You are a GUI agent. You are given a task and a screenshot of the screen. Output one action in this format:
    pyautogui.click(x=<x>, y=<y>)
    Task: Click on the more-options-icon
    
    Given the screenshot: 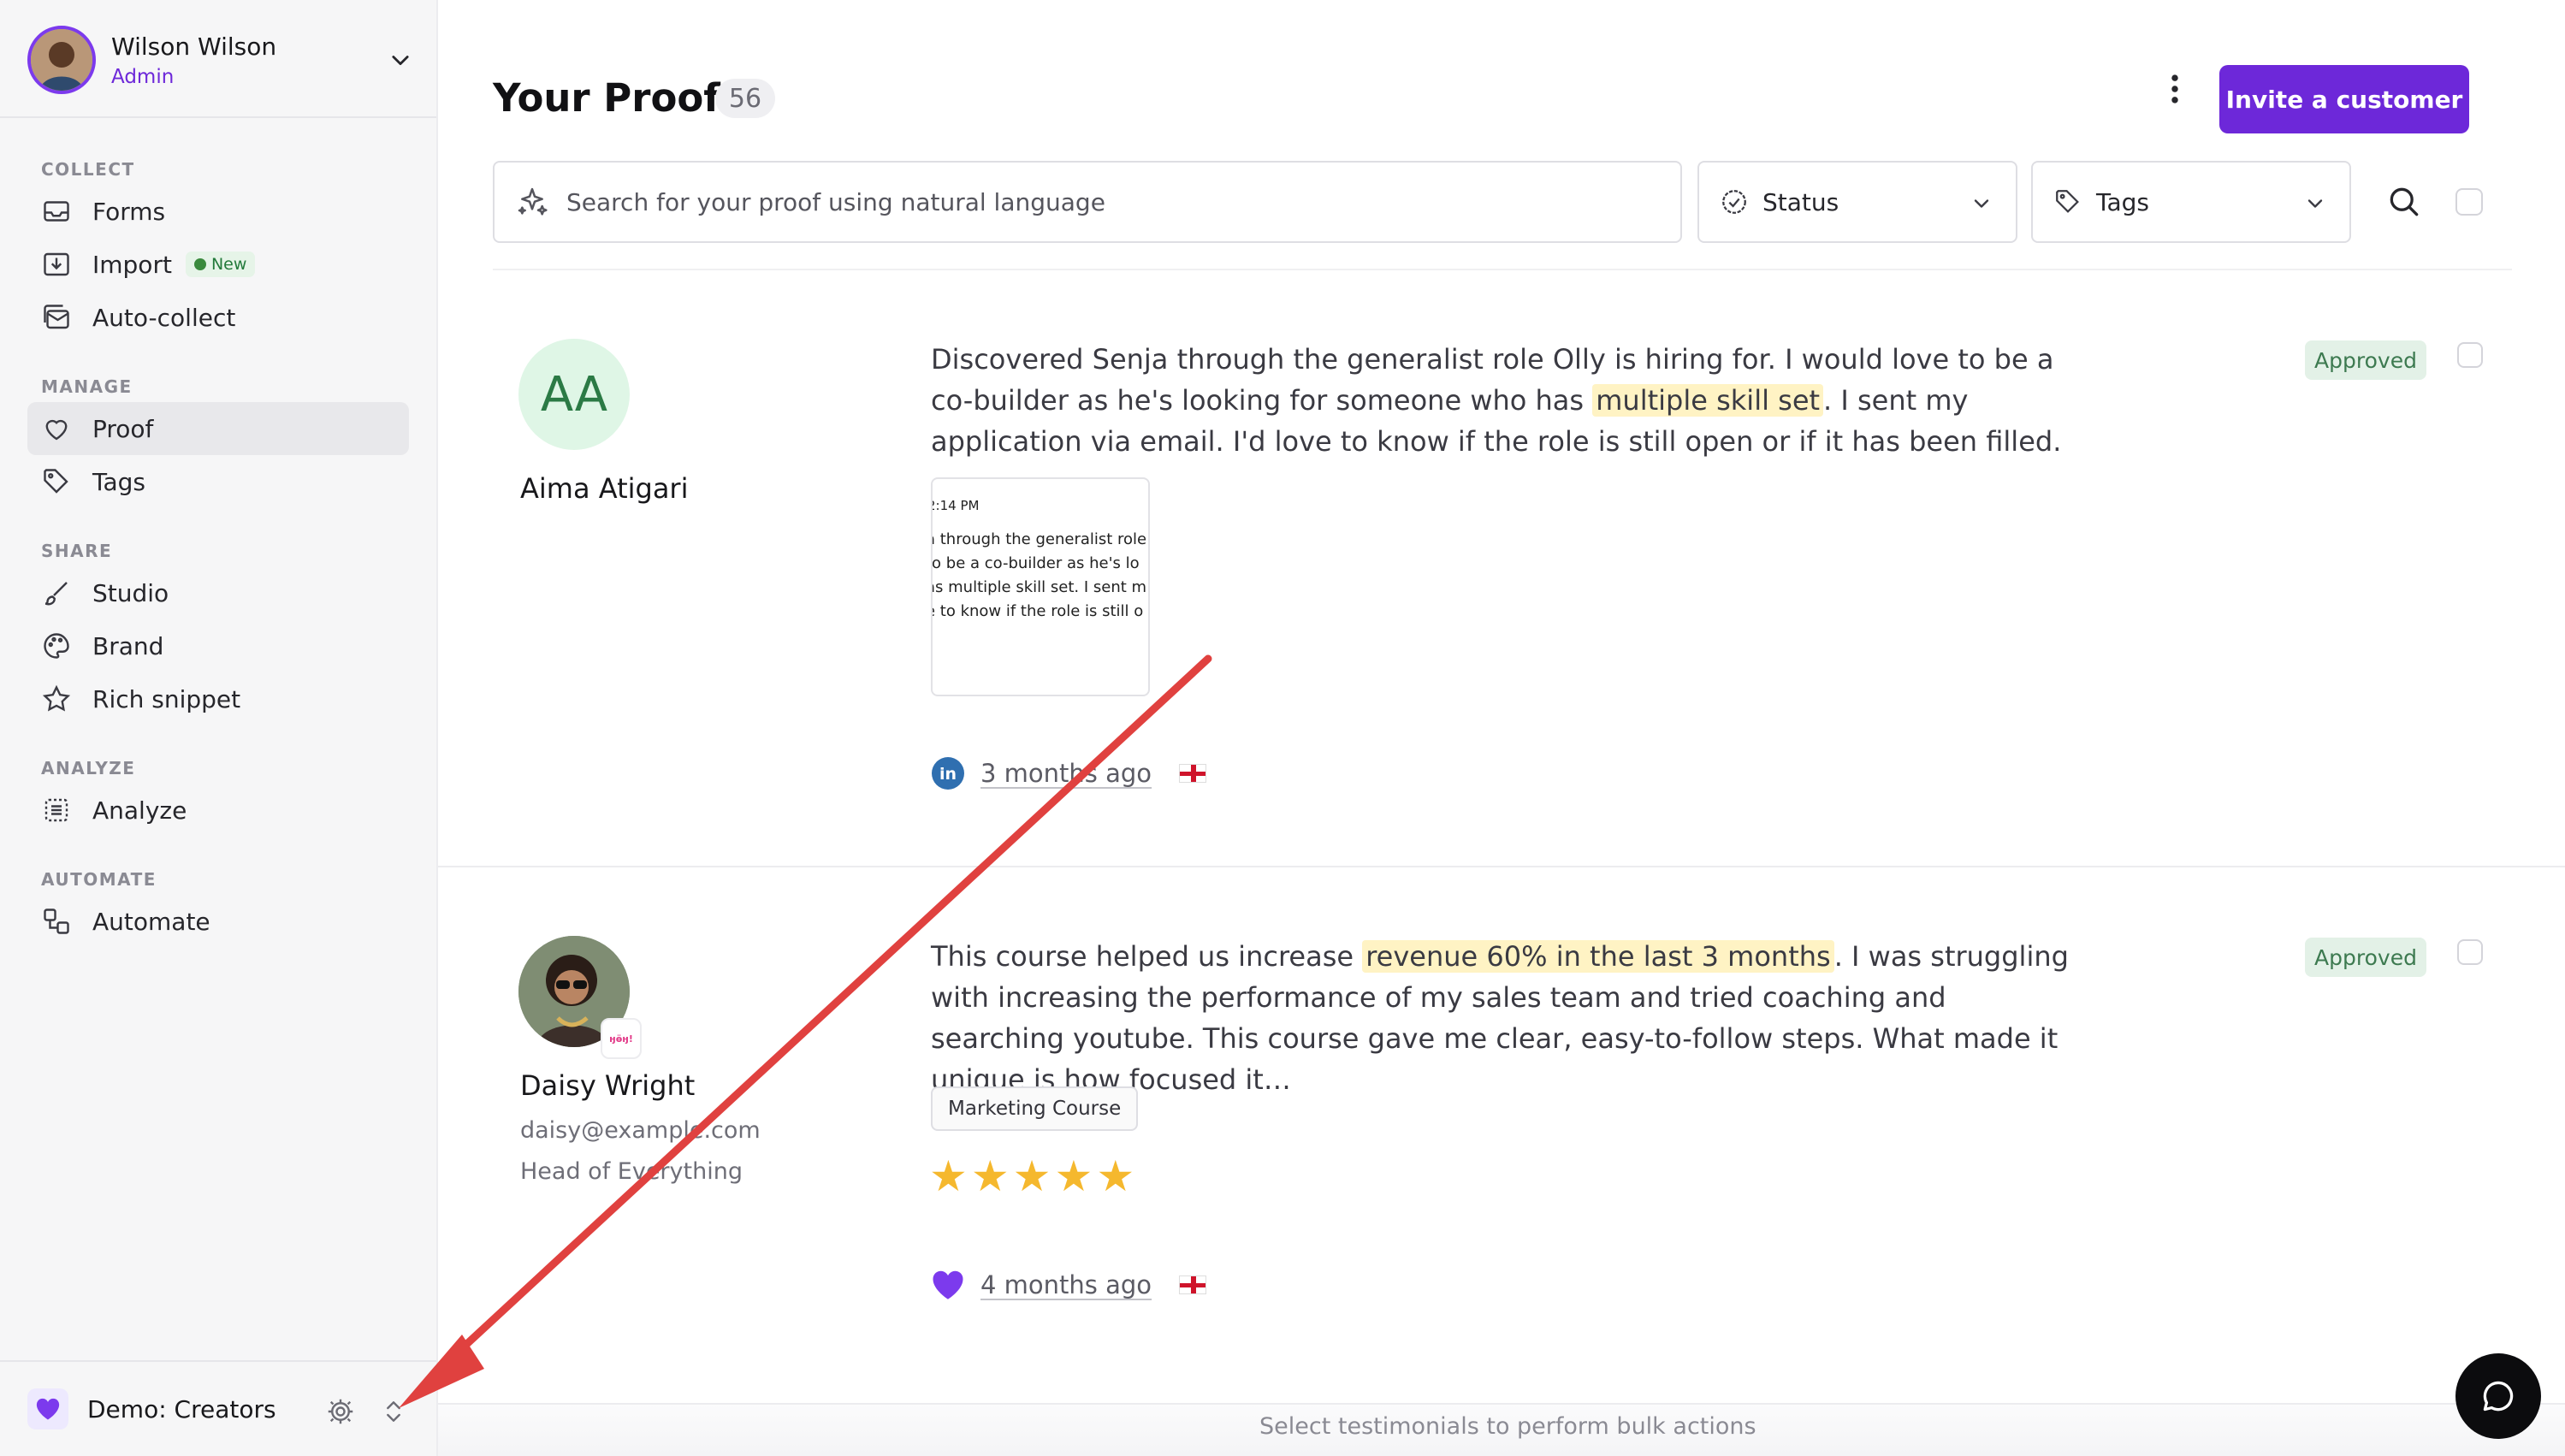 What is the action you would take?
    pyautogui.click(x=2174, y=89)
    